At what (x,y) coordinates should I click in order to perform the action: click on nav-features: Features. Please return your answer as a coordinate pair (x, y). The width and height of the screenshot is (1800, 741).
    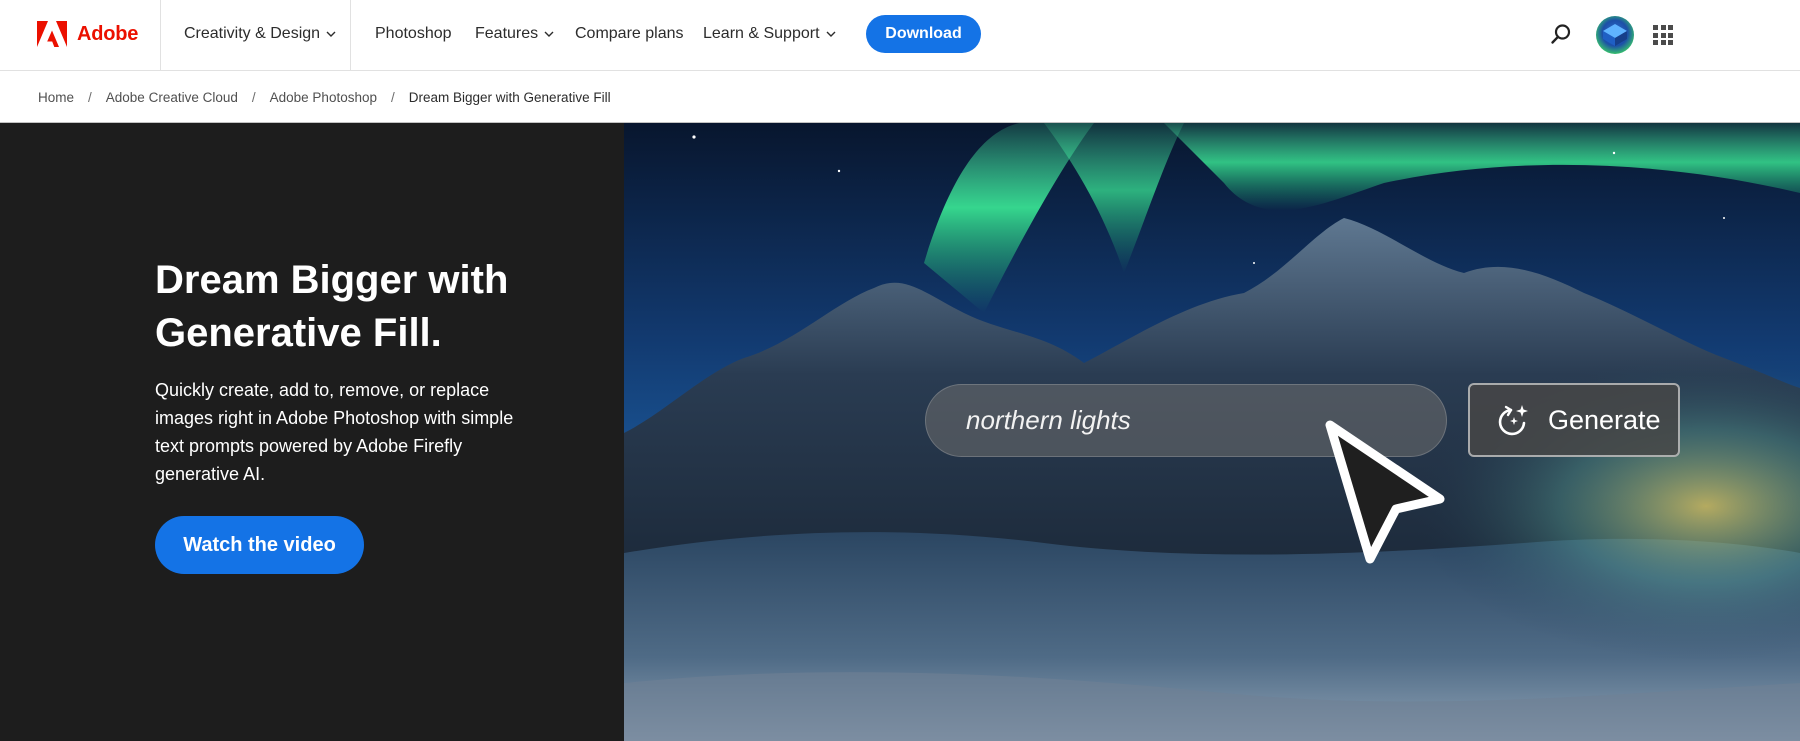
    Looking at the image, I should click on (514, 34).